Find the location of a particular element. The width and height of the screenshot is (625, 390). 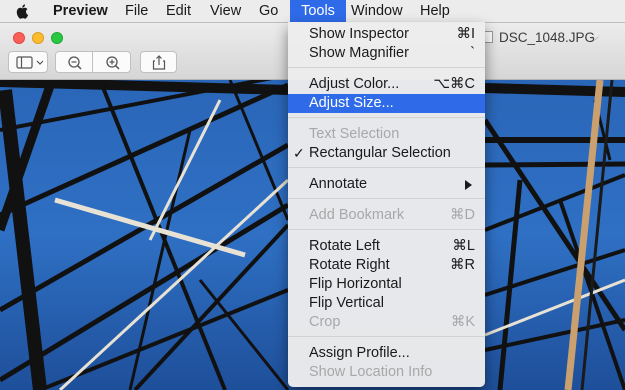

menu-item-label: Rectangular Selection is located at coordinates (380, 153).